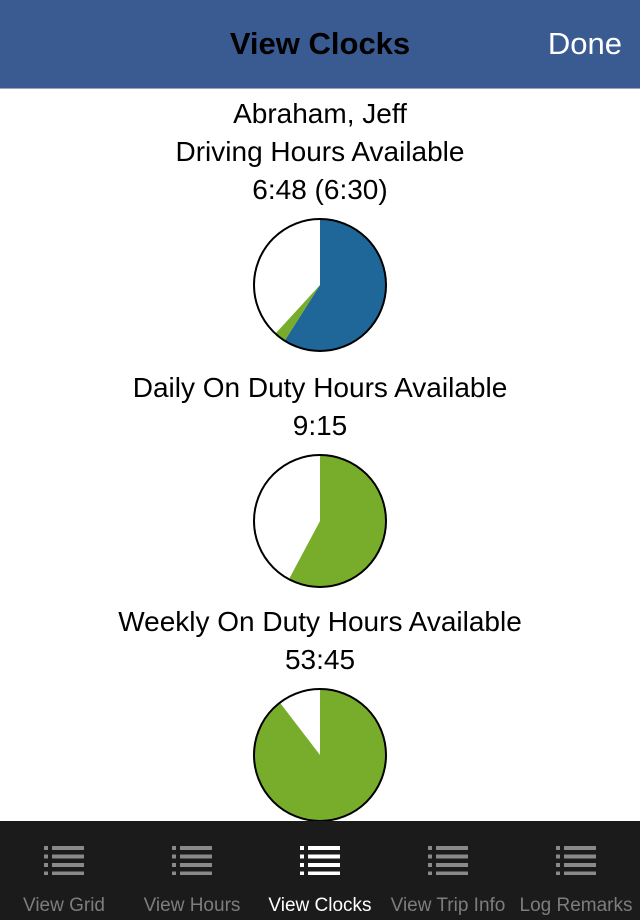  What do you see at coordinates (576, 905) in the screenshot?
I see `tab-label: Log Remarks` at bounding box center [576, 905].